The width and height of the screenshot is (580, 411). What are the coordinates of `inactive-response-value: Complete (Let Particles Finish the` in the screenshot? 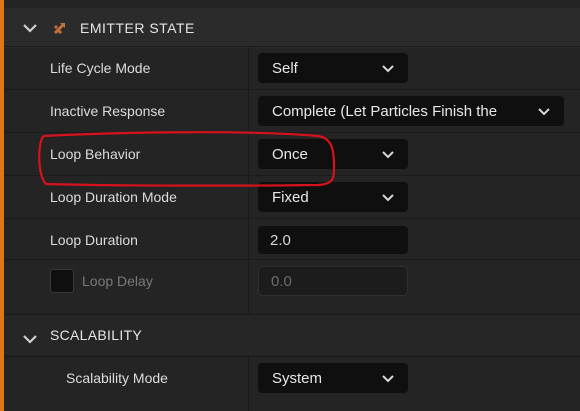 It's located at (385, 111).